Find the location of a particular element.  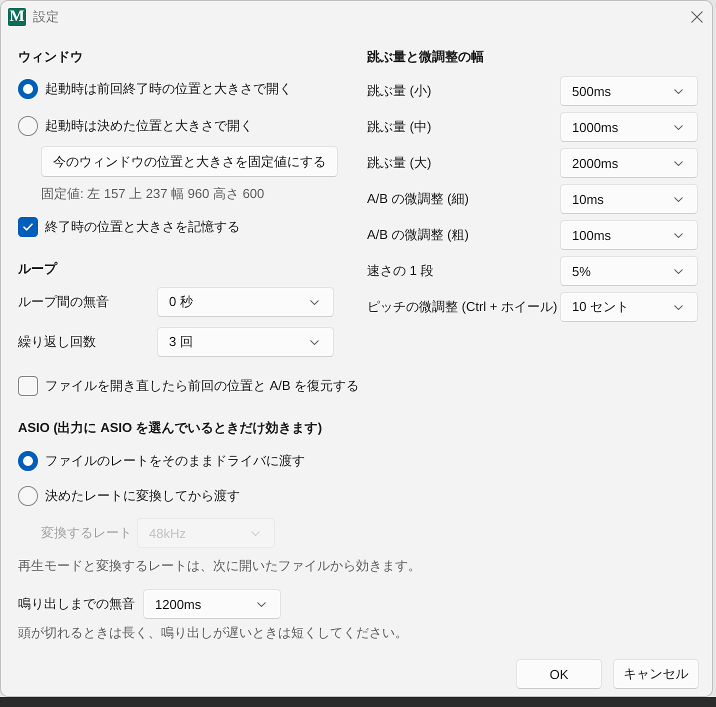

hint-text: 再生モードと変換するレートは、次に開いたファイルから効きます。 is located at coordinates (219, 566).